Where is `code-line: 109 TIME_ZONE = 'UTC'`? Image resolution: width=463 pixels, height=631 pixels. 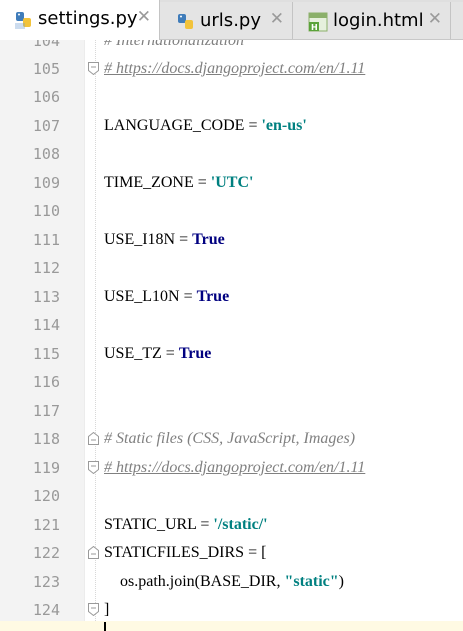
code-line: 109 TIME_ZONE = 'UTC' is located at coordinates (231, 183).